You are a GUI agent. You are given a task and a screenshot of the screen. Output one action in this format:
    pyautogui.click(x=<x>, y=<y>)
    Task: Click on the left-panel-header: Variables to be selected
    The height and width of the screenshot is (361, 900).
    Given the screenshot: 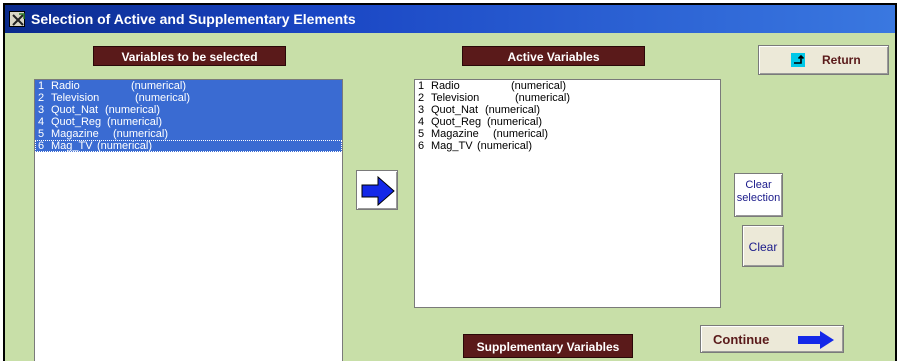 What is the action you would take?
    pyautogui.click(x=189, y=56)
    